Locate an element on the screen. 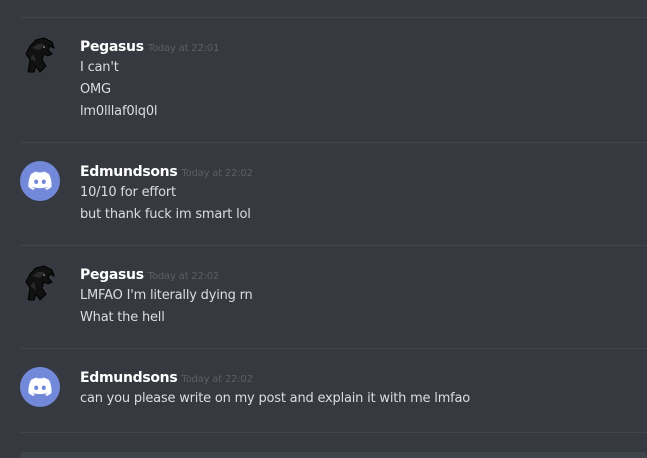  message-header: Pegasus Today at 22:02 is located at coordinates (149, 274).